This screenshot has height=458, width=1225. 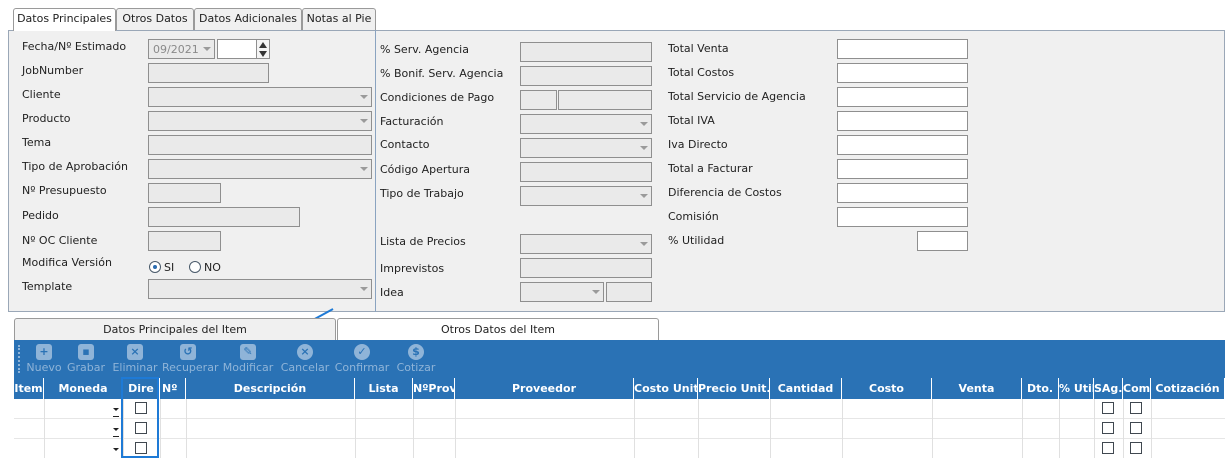 I want to click on fecha-value: 09/2021, so click(x=176, y=49).